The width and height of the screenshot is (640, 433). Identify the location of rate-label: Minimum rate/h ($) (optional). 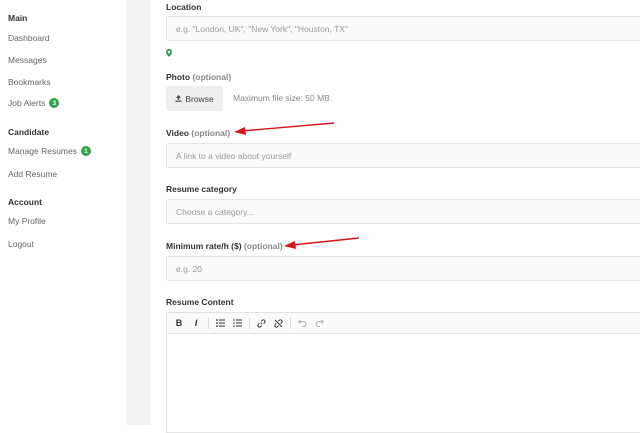
(224, 246).